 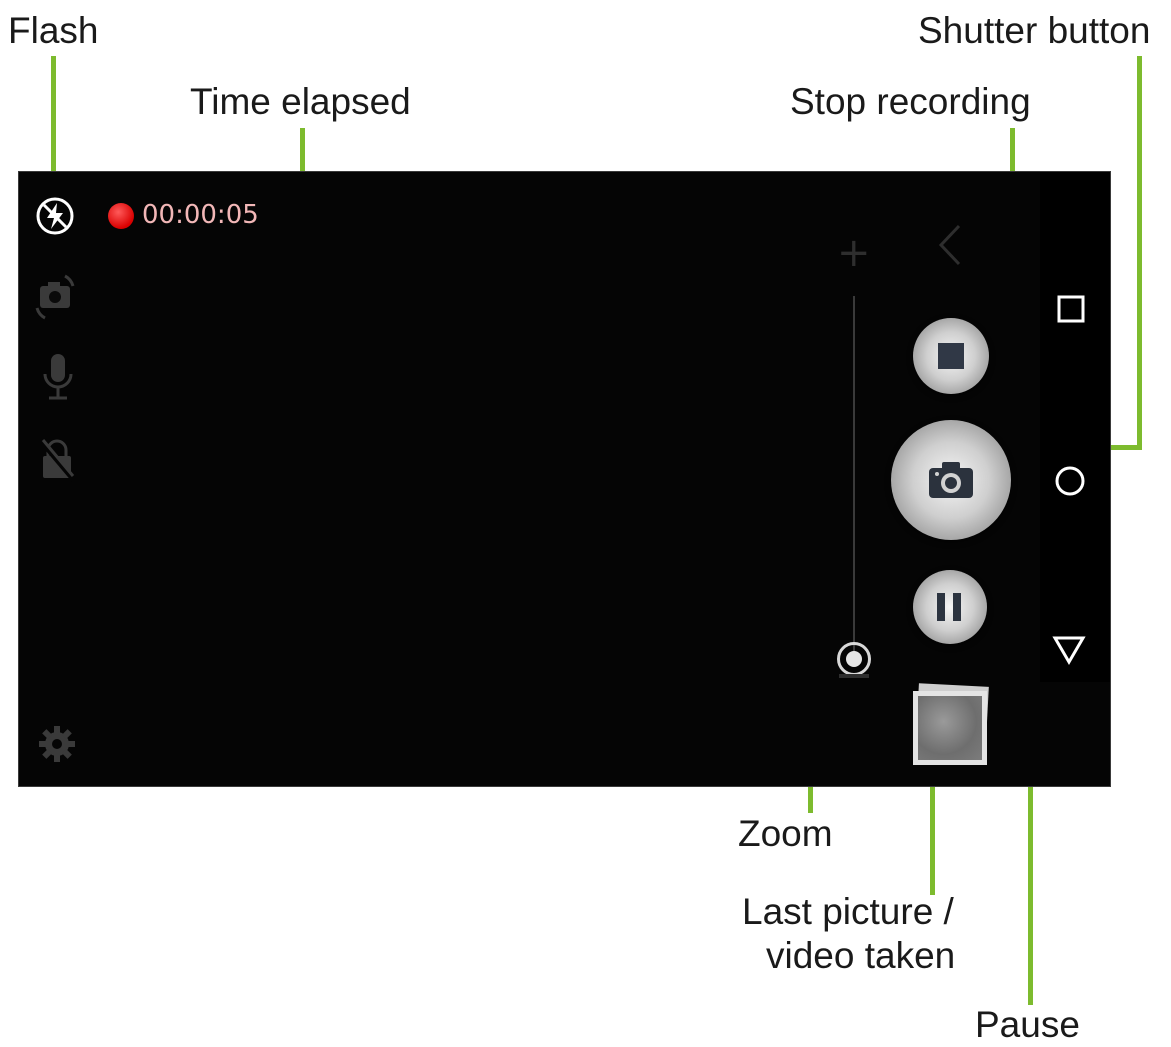 What do you see at coordinates (854, 476) in the screenshot?
I see `zoom-slider-track` at bounding box center [854, 476].